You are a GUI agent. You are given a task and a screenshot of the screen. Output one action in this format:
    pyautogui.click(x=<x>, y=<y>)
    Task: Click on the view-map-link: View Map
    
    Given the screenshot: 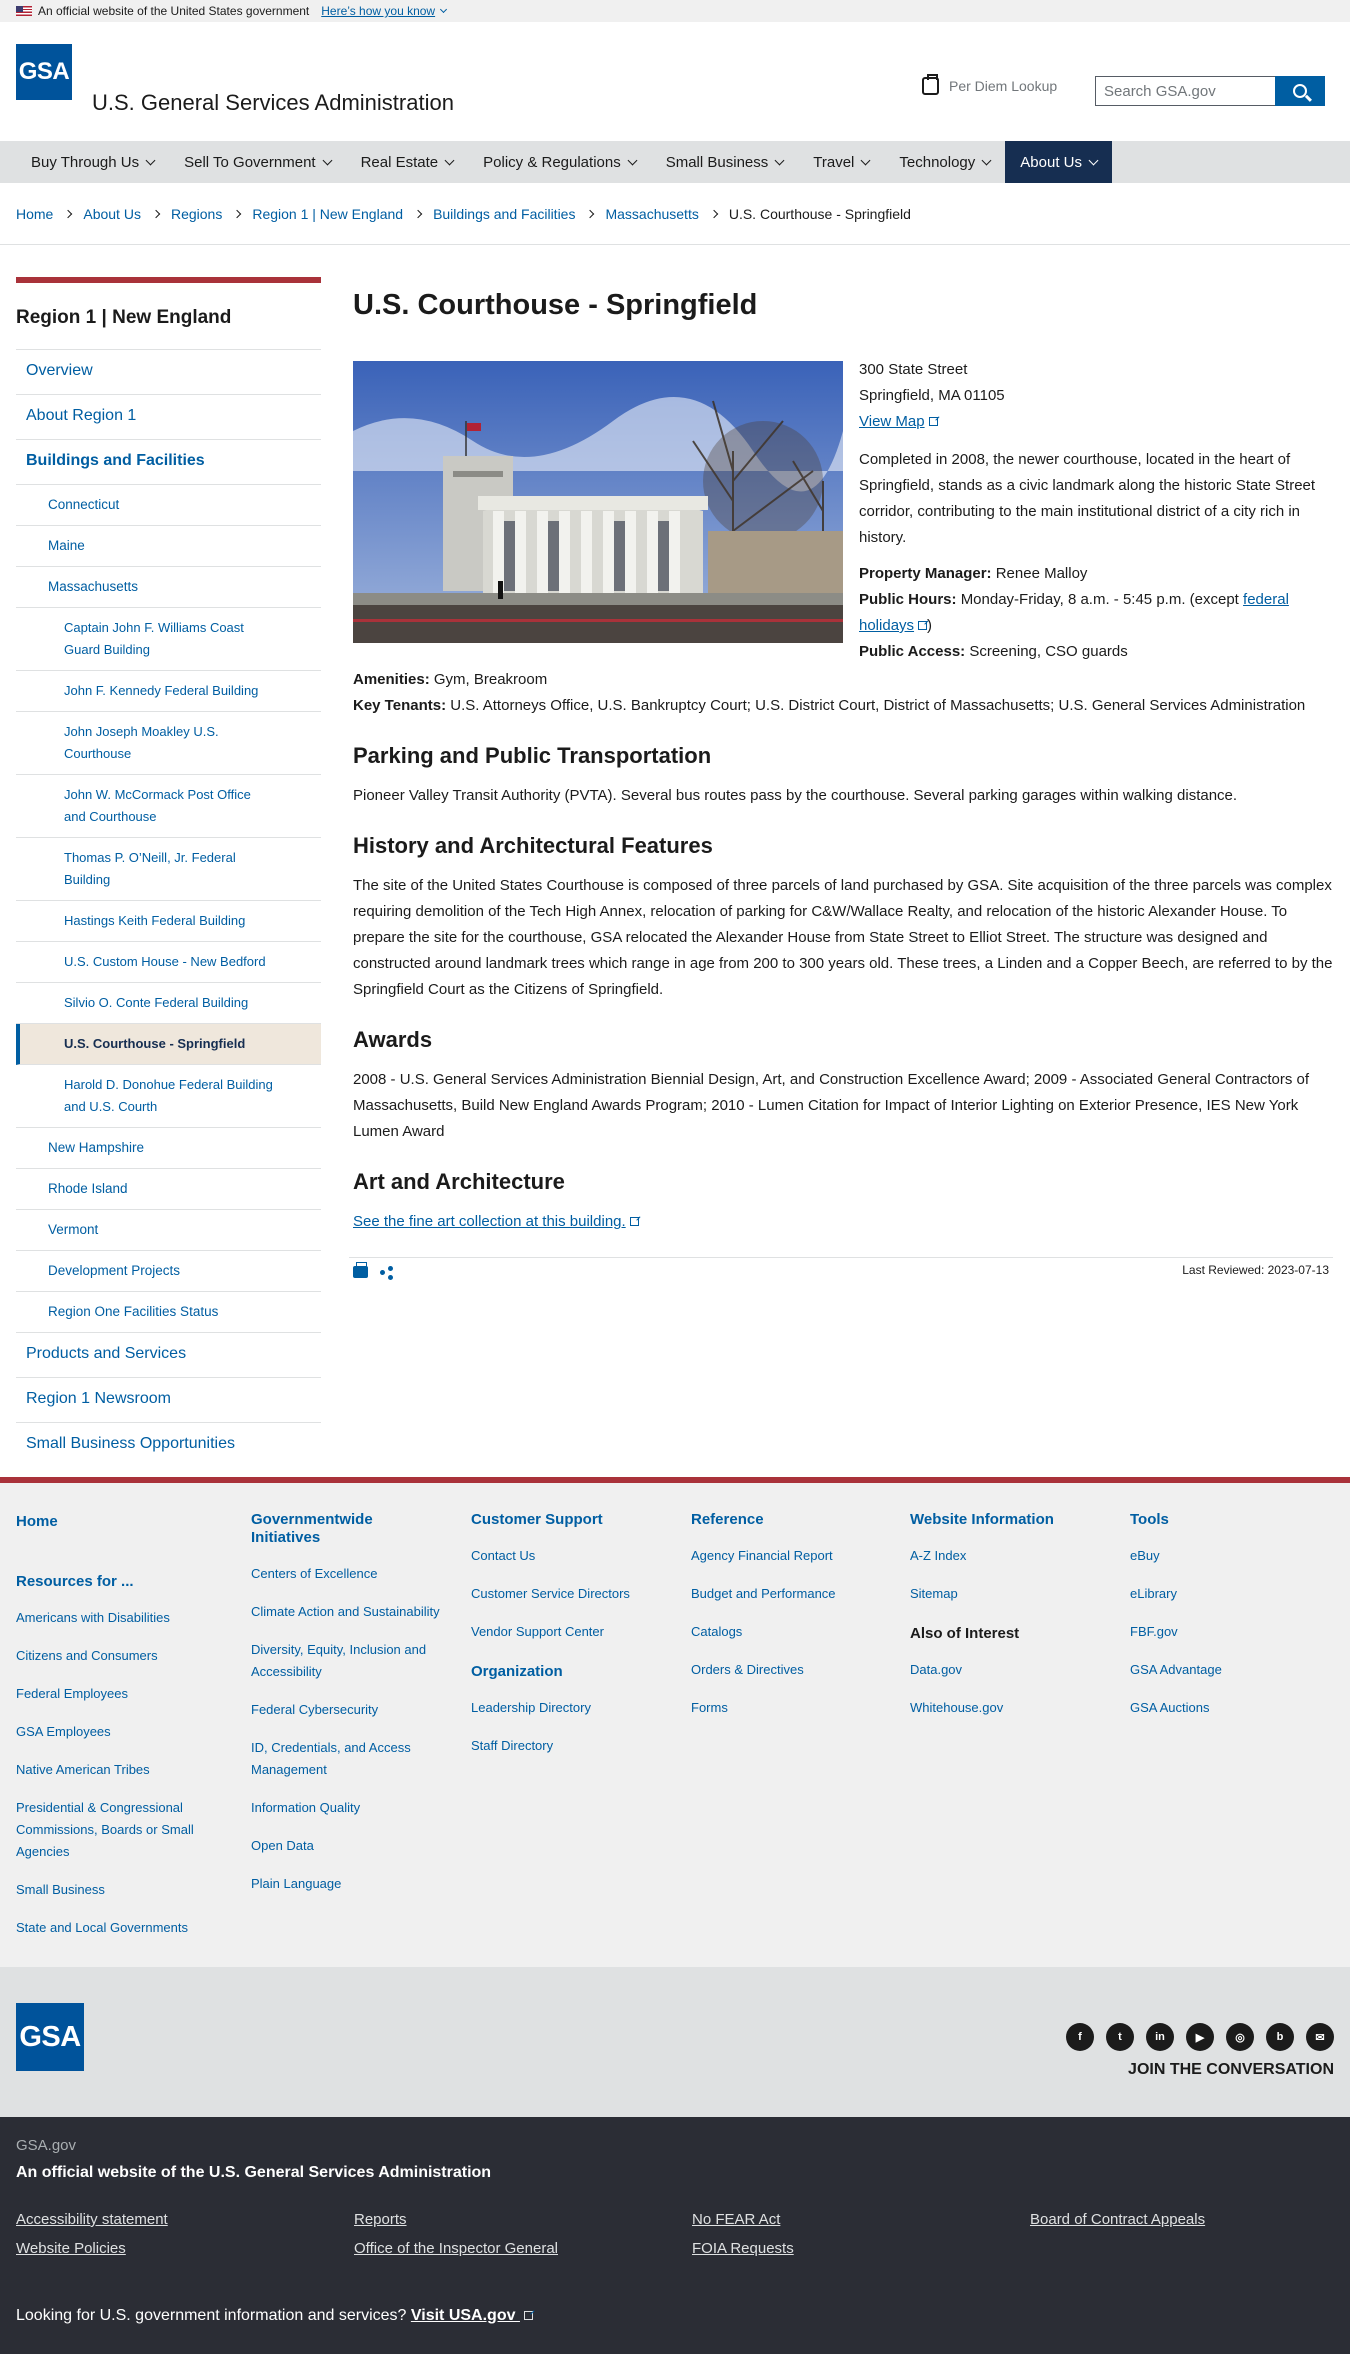 What is the action you would take?
    pyautogui.click(x=898, y=421)
    